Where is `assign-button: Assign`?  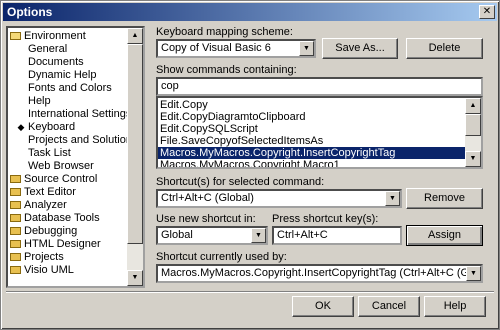 assign-button: Assign is located at coordinates (444, 235).